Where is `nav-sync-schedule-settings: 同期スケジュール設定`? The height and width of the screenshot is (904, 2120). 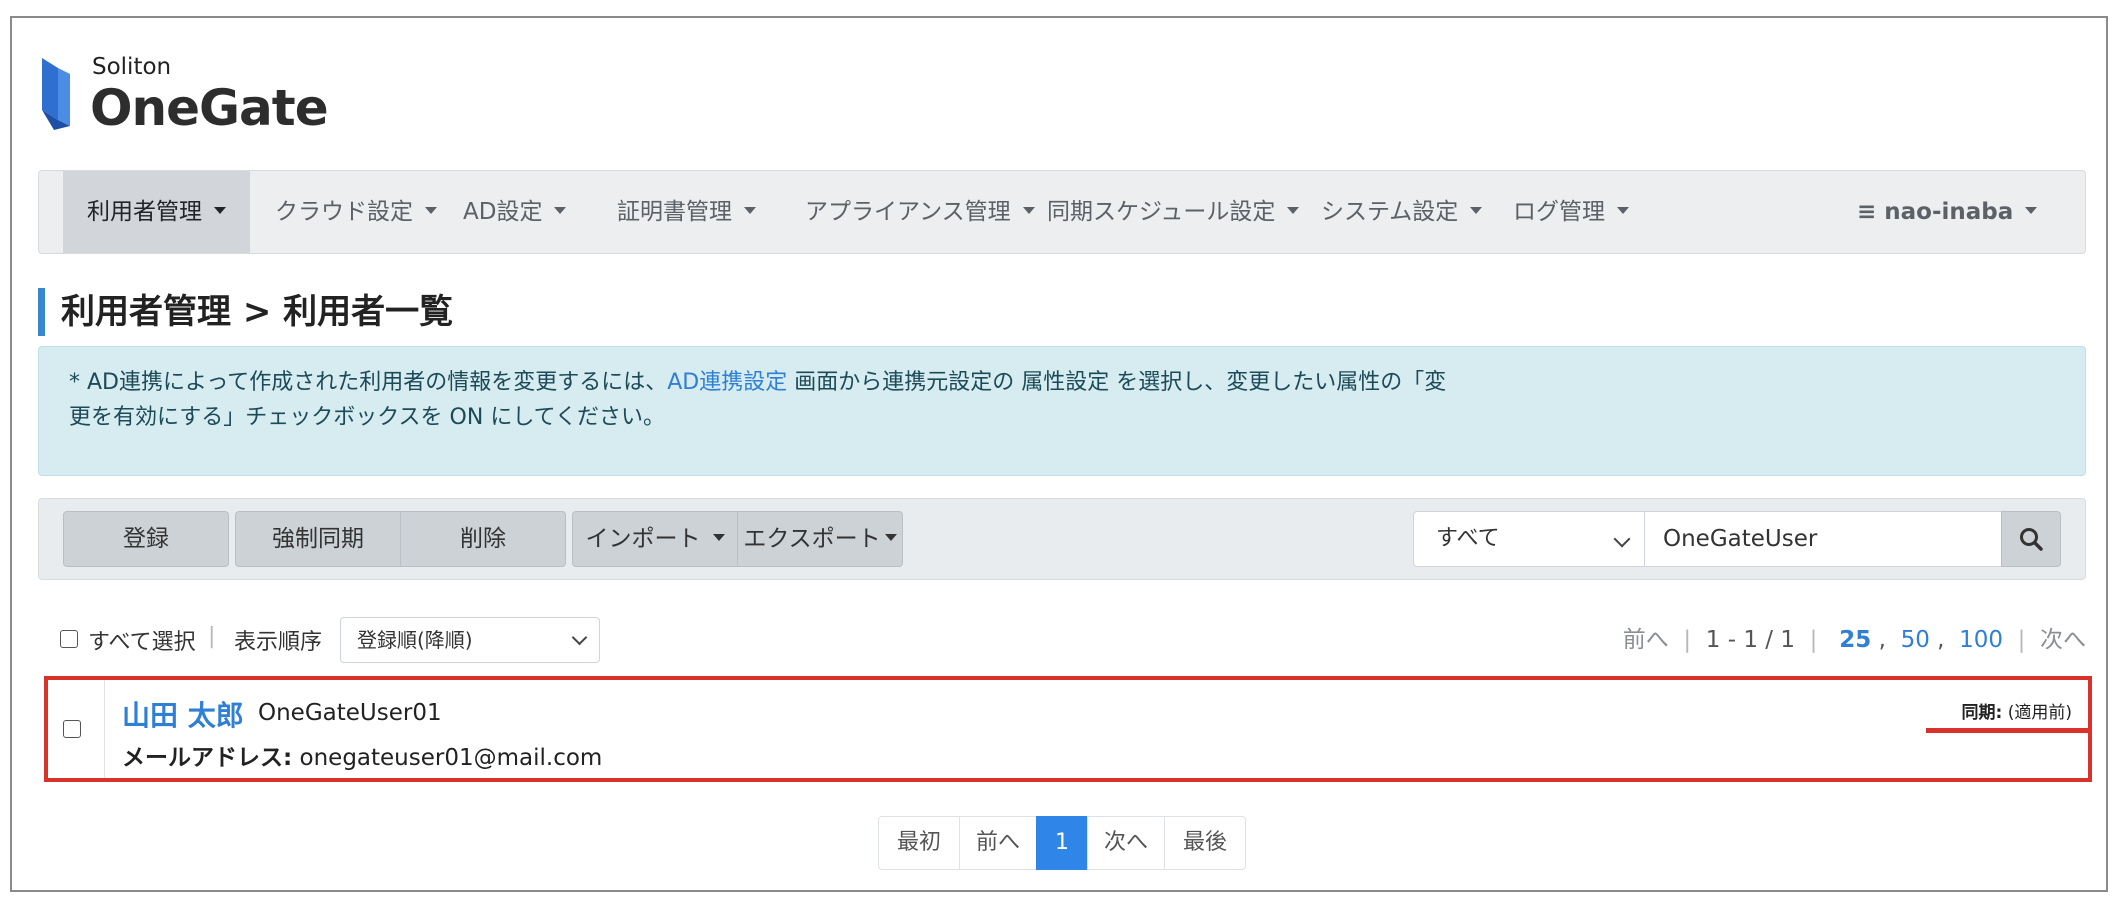 nav-sync-schedule-settings: 同期スケジュール設定 is located at coordinates (1173, 212).